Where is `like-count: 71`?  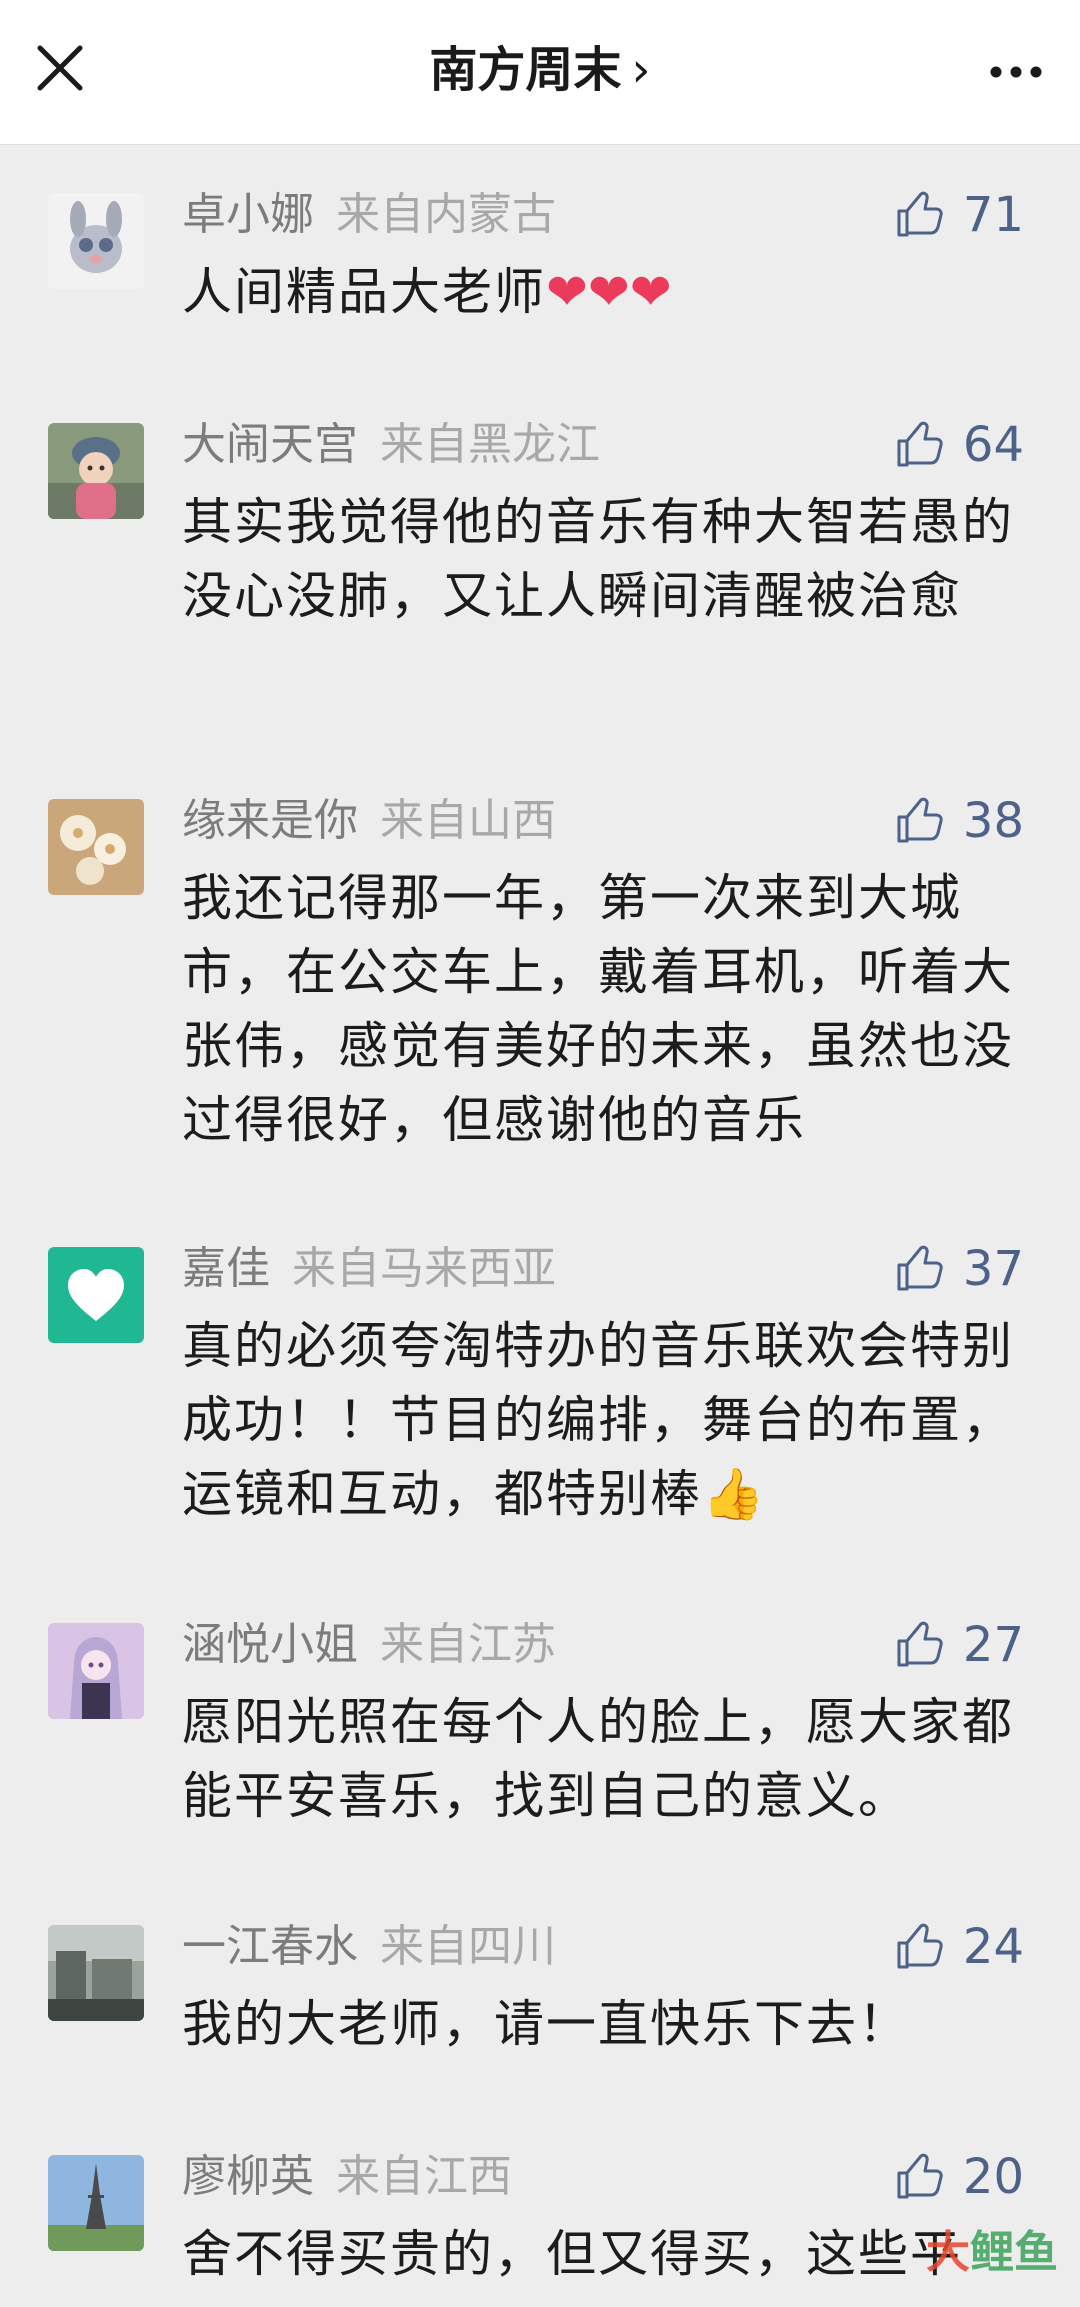
like-count: 71 is located at coordinates (993, 215).